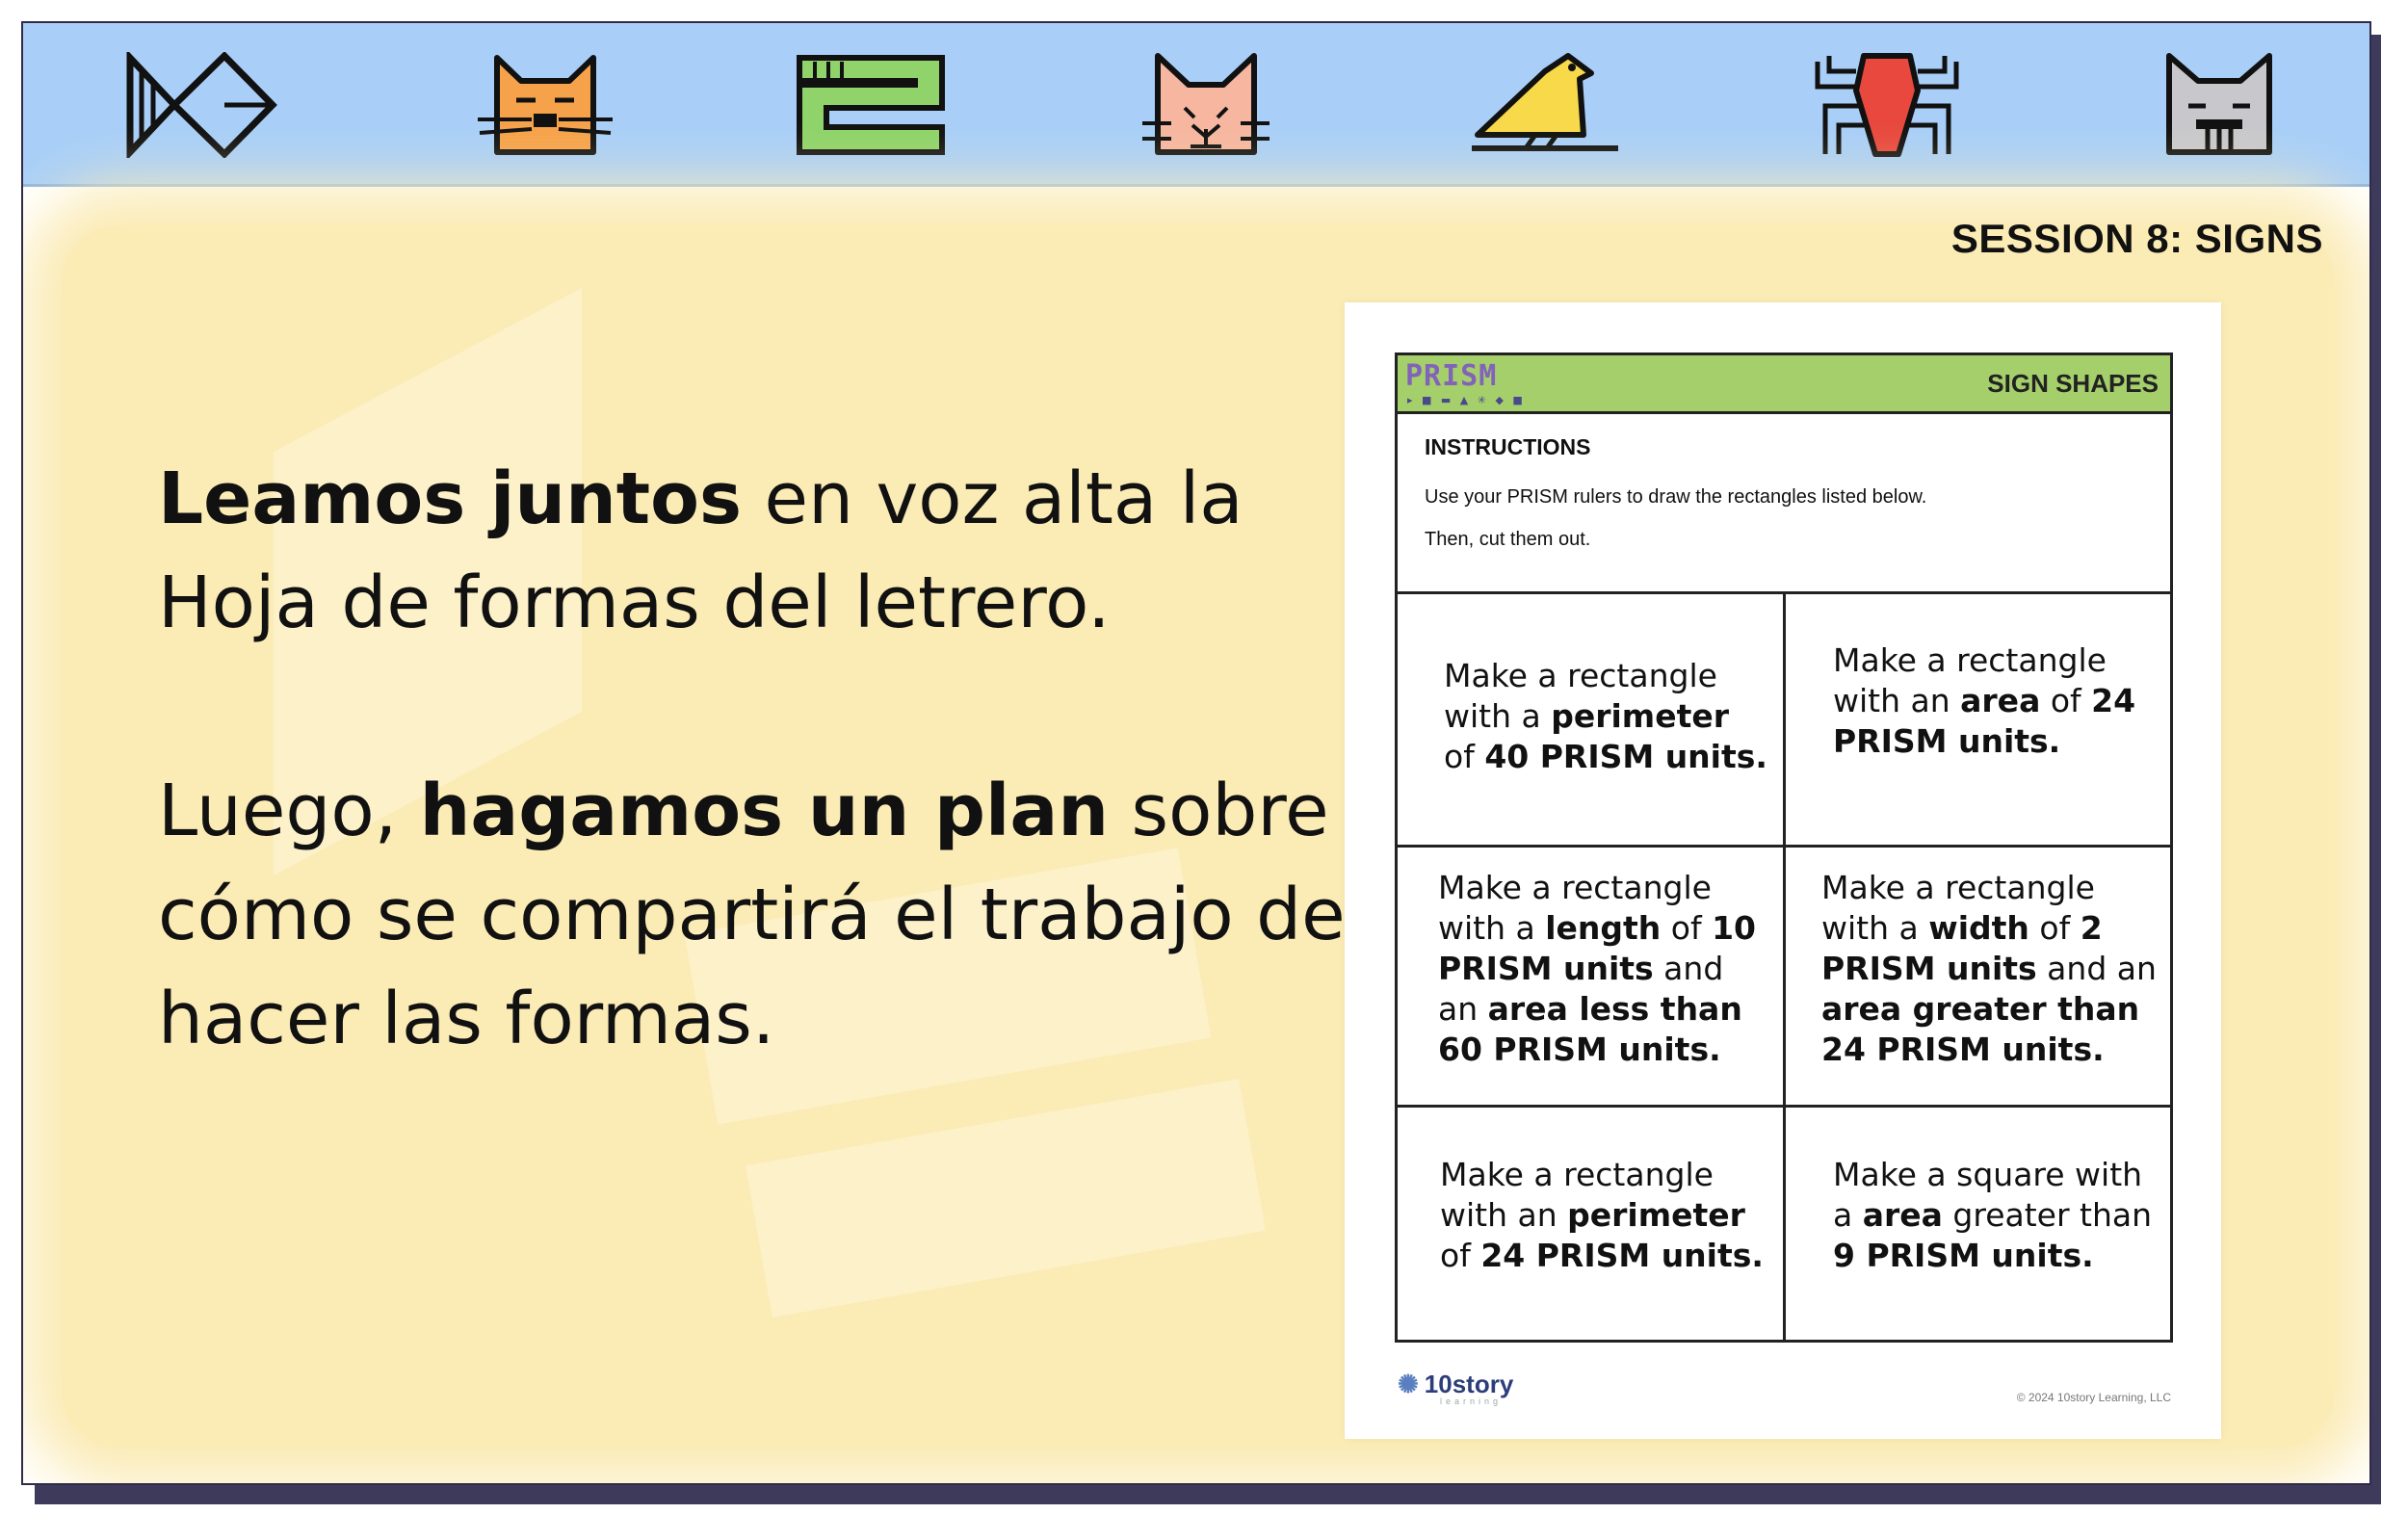 Image resolution: width=2408 pixels, height=1514 pixels. I want to click on prompt-1-bold: Leamos juntos, so click(450, 498).